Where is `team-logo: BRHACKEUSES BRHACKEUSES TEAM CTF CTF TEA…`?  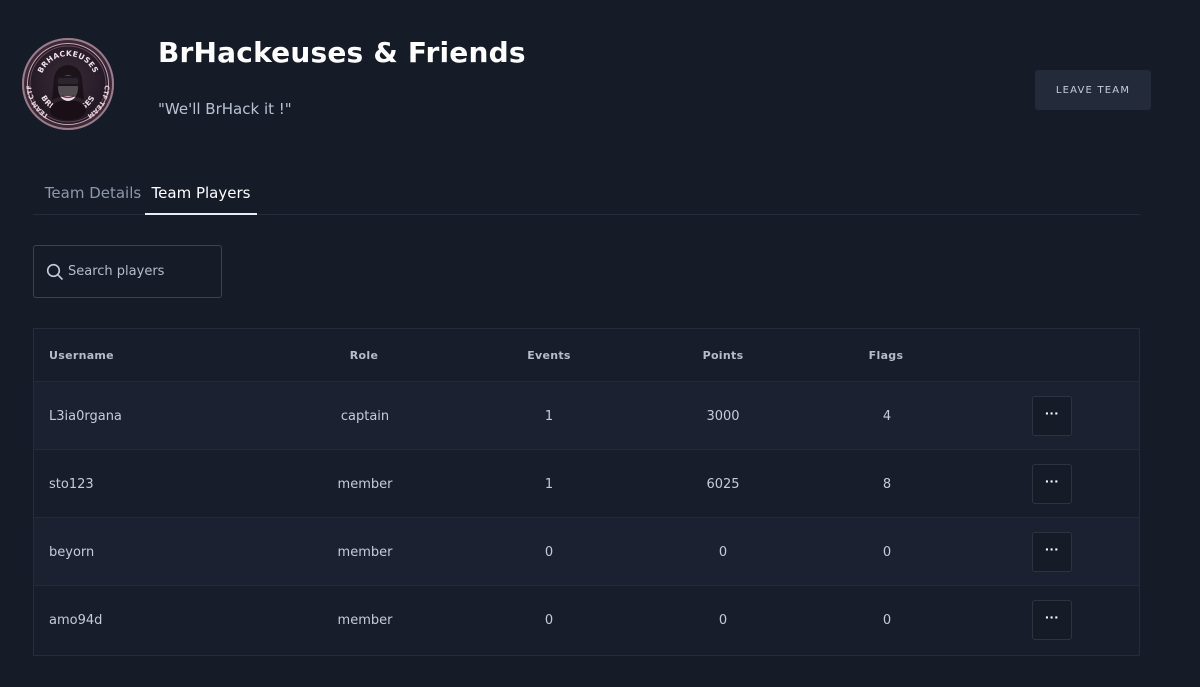 team-logo: BRHACKEUSES BRHACKEUSES TEAM CTF CTF TEA… is located at coordinates (68, 84).